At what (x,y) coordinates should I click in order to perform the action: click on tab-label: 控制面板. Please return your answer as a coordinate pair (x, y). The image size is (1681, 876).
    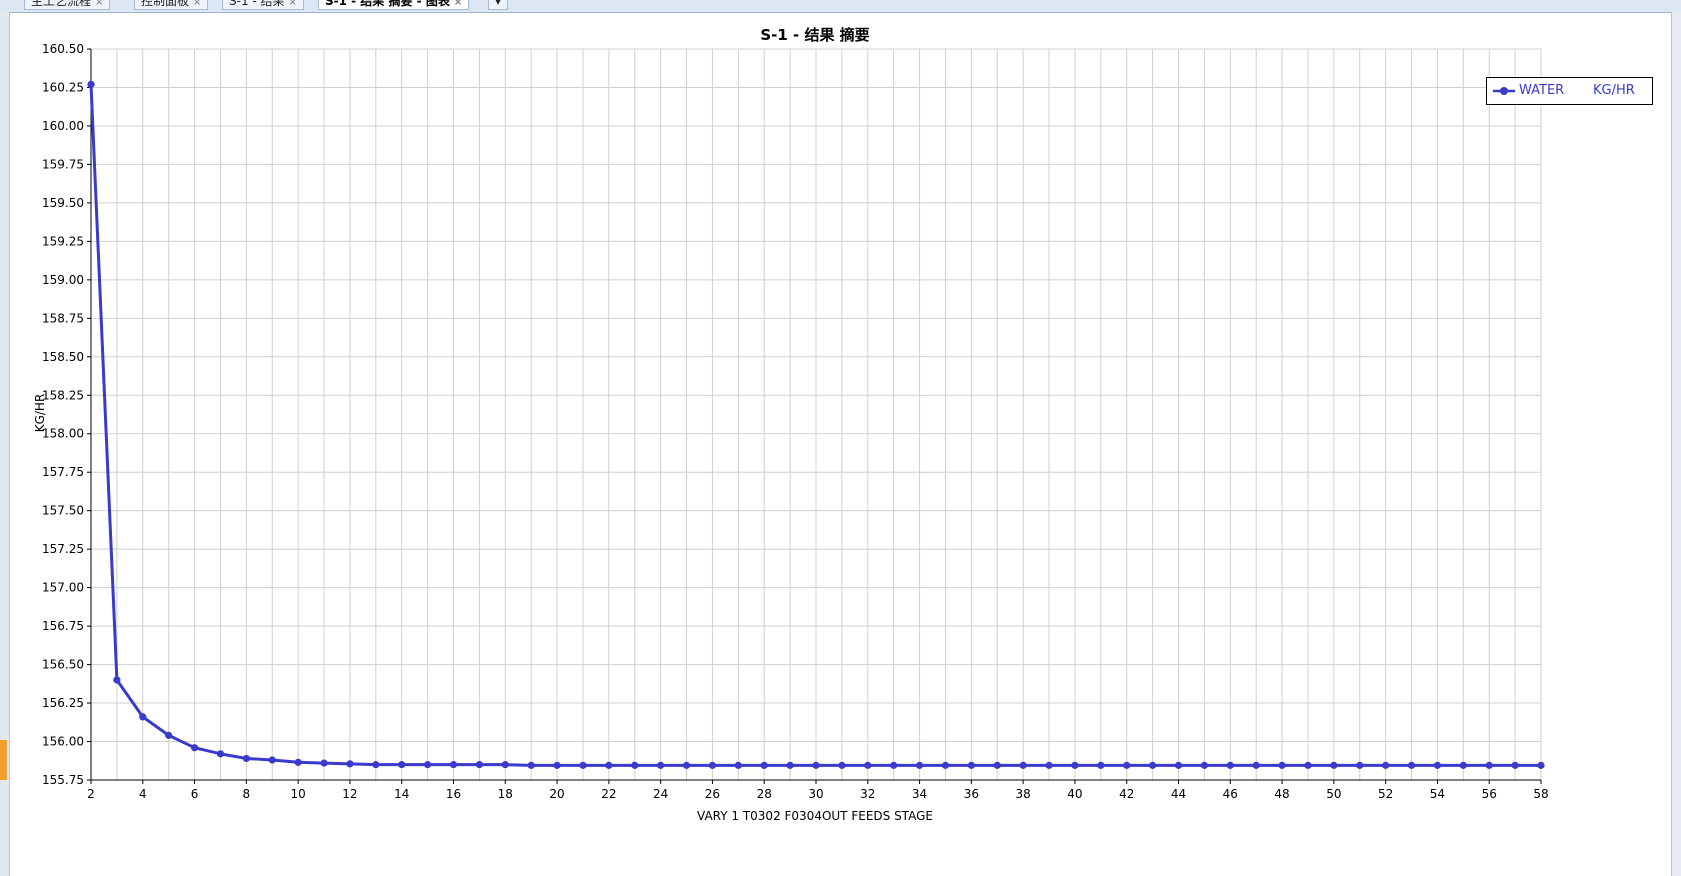
    Looking at the image, I should click on (165, 4).